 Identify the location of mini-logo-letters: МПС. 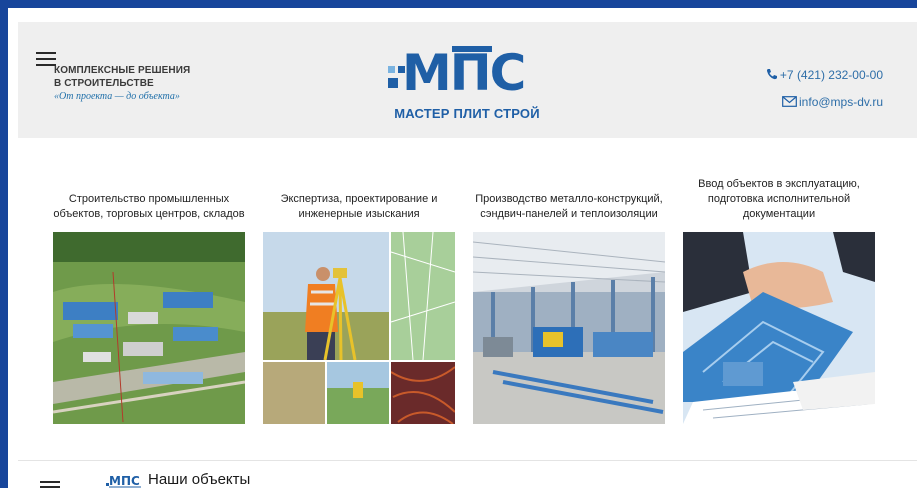
(124, 481).